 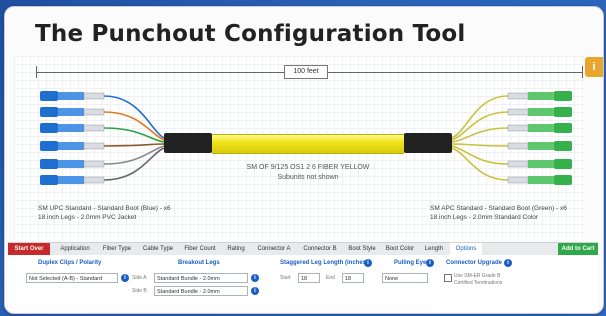 What do you see at coordinates (255, 278) in the screenshot?
I see `breakout-a-info-icon: i` at bounding box center [255, 278].